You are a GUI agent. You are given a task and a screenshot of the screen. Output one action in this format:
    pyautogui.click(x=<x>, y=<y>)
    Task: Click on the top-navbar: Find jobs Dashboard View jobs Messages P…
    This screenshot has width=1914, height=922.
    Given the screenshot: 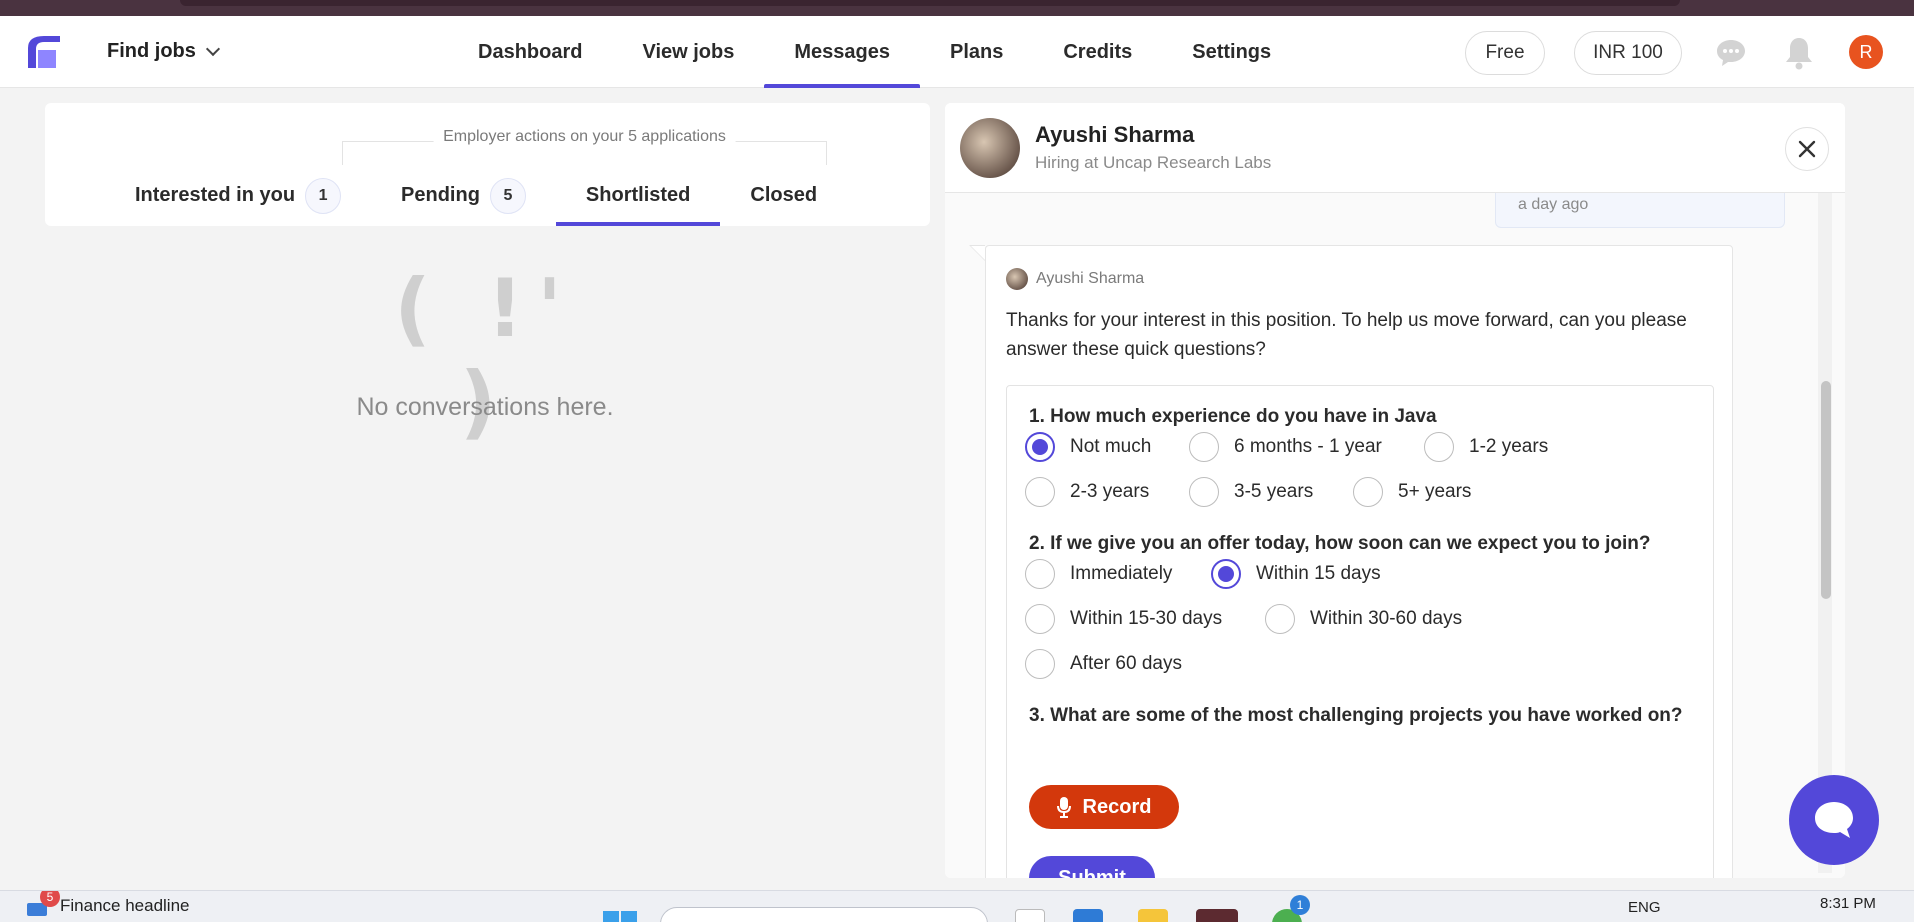 What is the action you would take?
    pyautogui.click(x=957, y=52)
    